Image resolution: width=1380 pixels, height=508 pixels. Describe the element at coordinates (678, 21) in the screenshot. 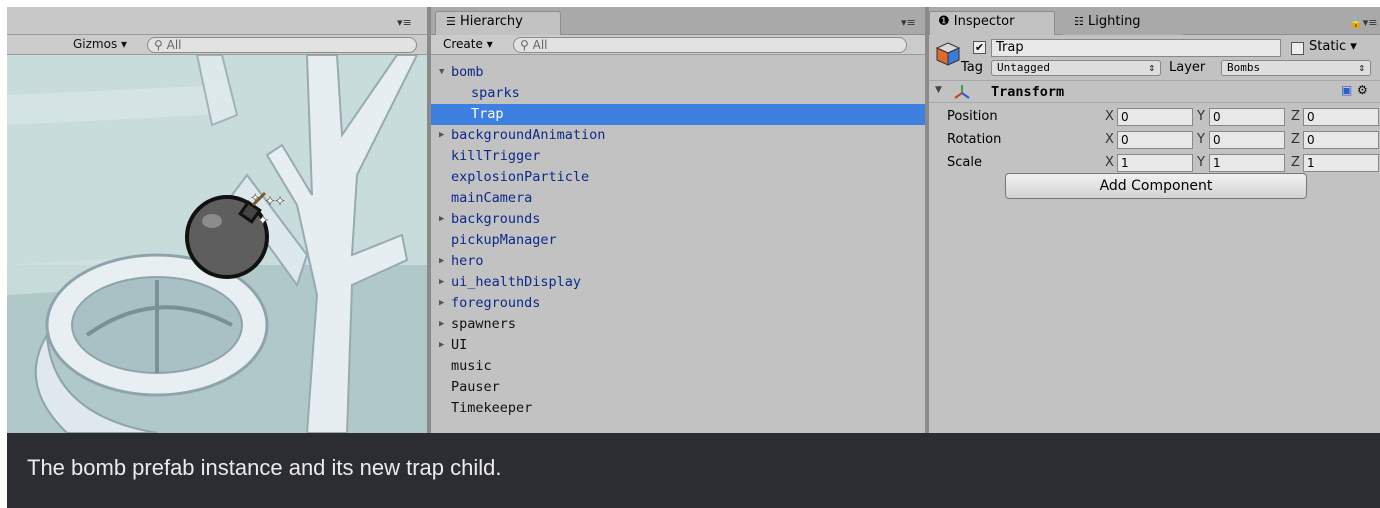

I see `hierarchy-tab-bar: ☰ Hierarchy ▾≡` at that location.